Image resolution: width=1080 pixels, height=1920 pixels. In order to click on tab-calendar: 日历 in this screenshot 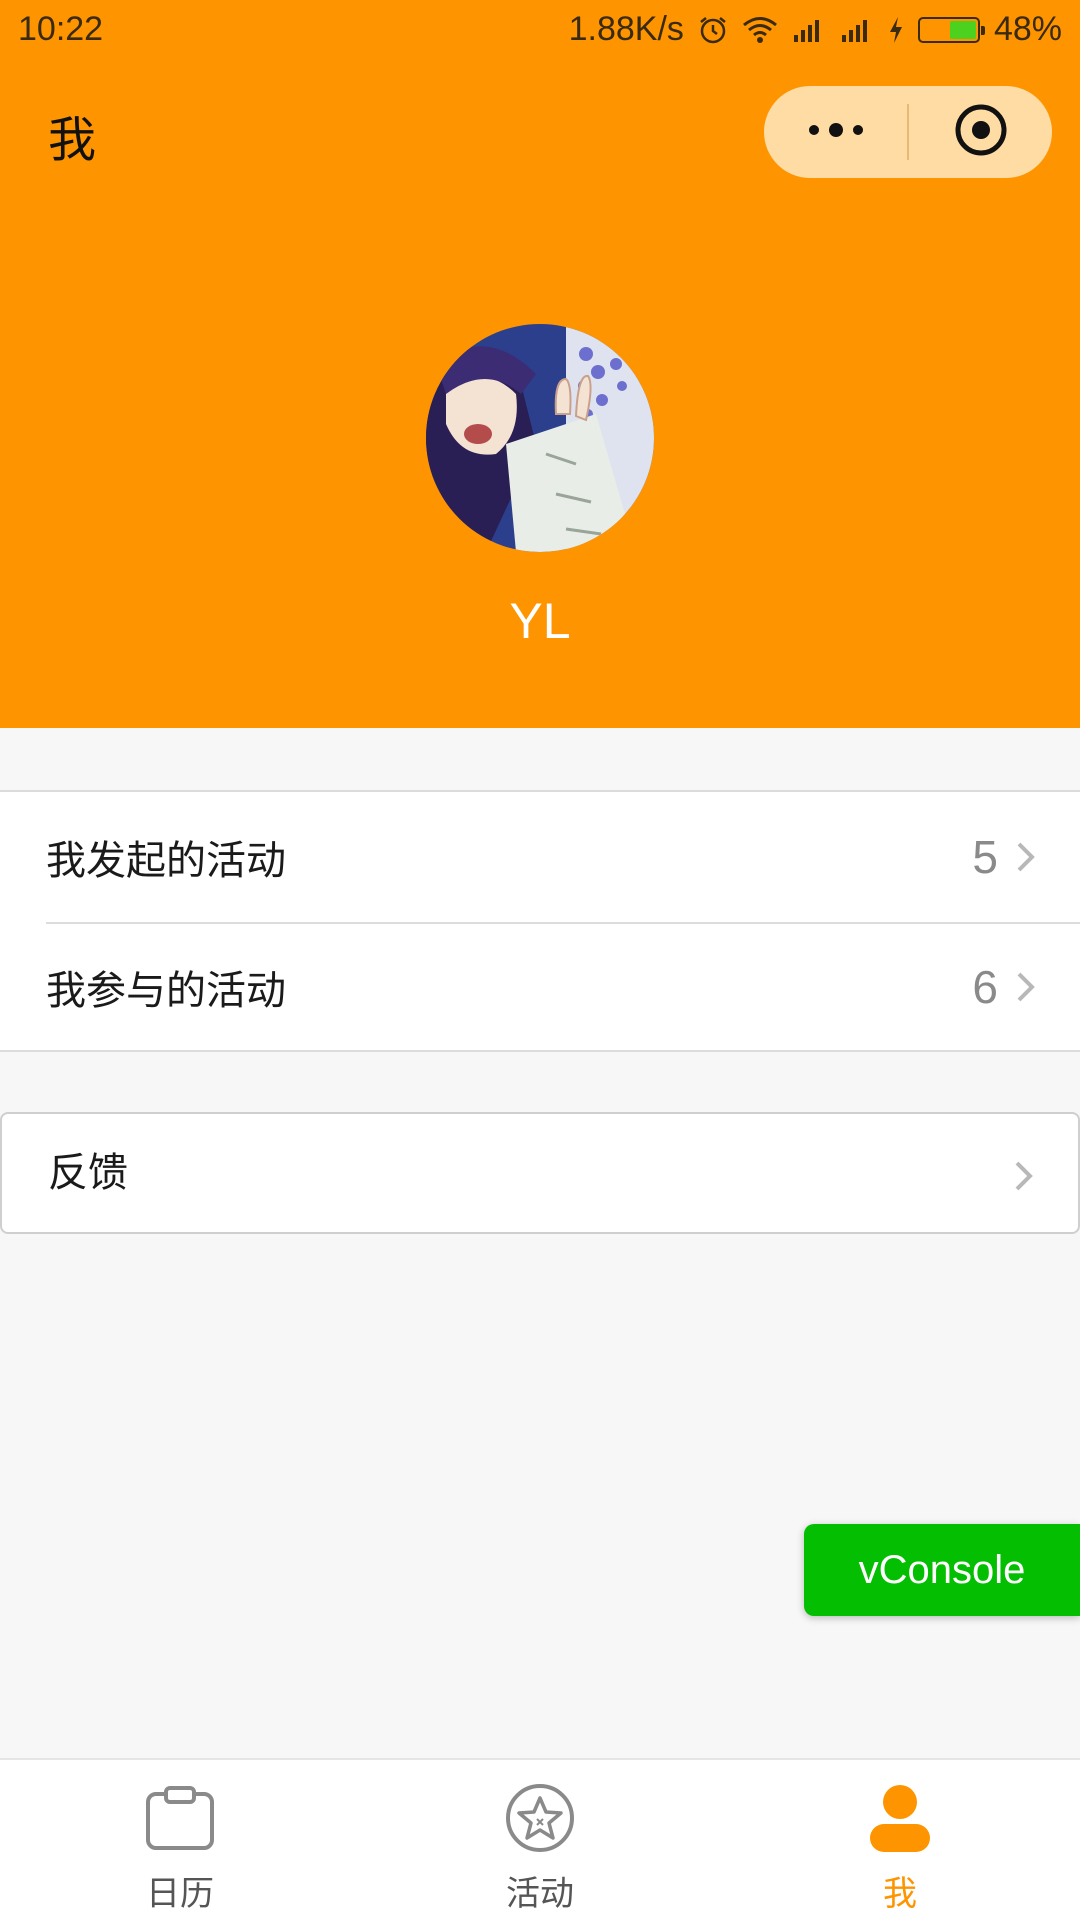, I will do `click(180, 1840)`.